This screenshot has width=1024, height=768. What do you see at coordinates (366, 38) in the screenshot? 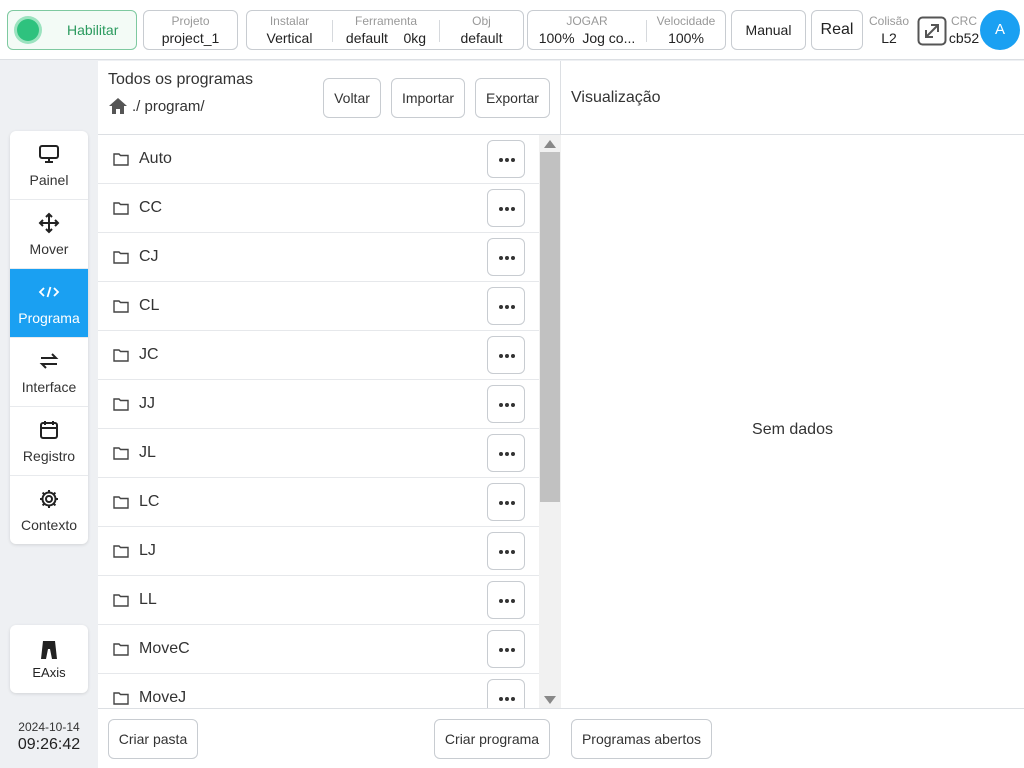
I see `tool-value: default` at bounding box center [366, 38].